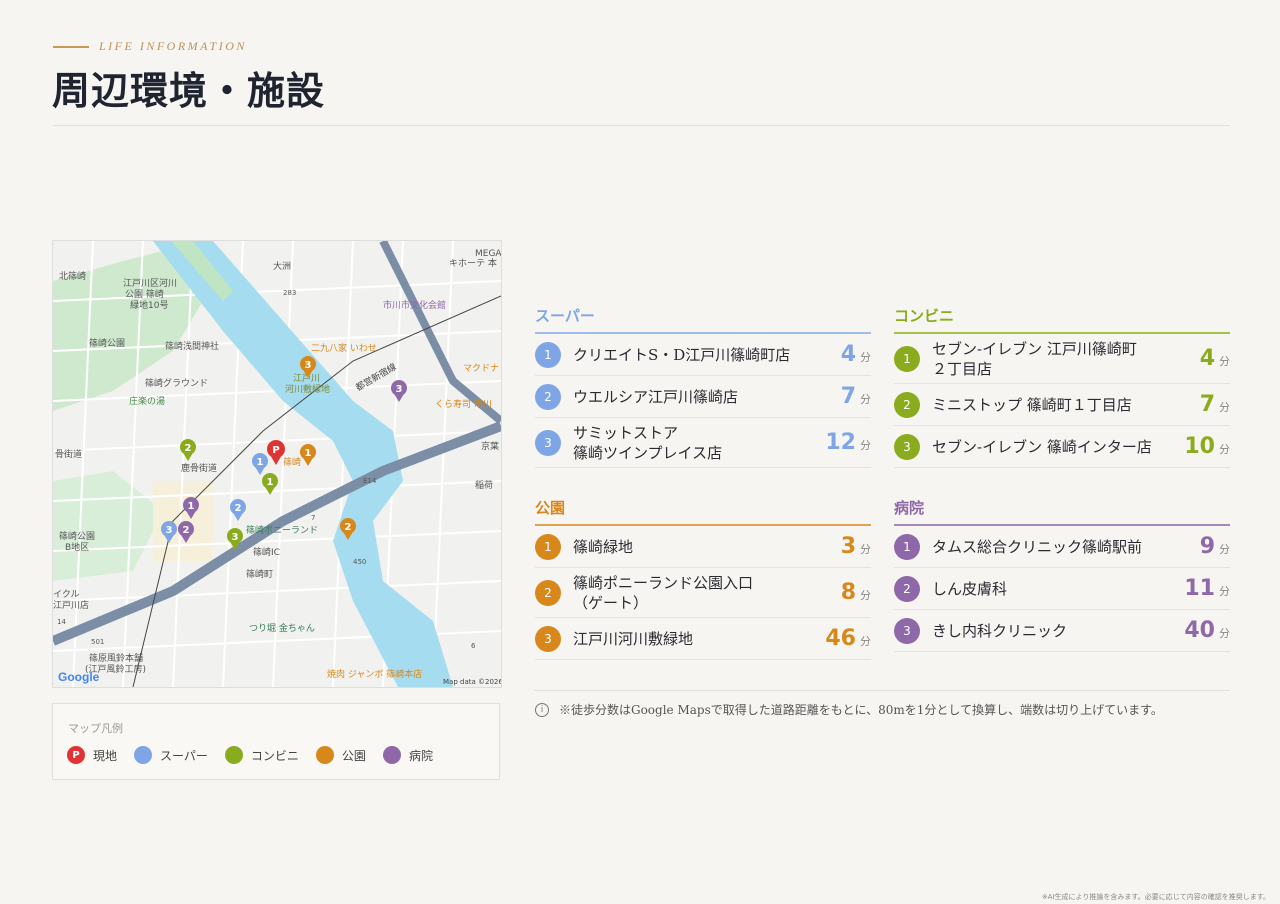 The image size is (1280, 904). What do you see at coordinates (484, 485) in the screenshot?
I see `map-label: 稲荷` at bounding box center [484, 485].